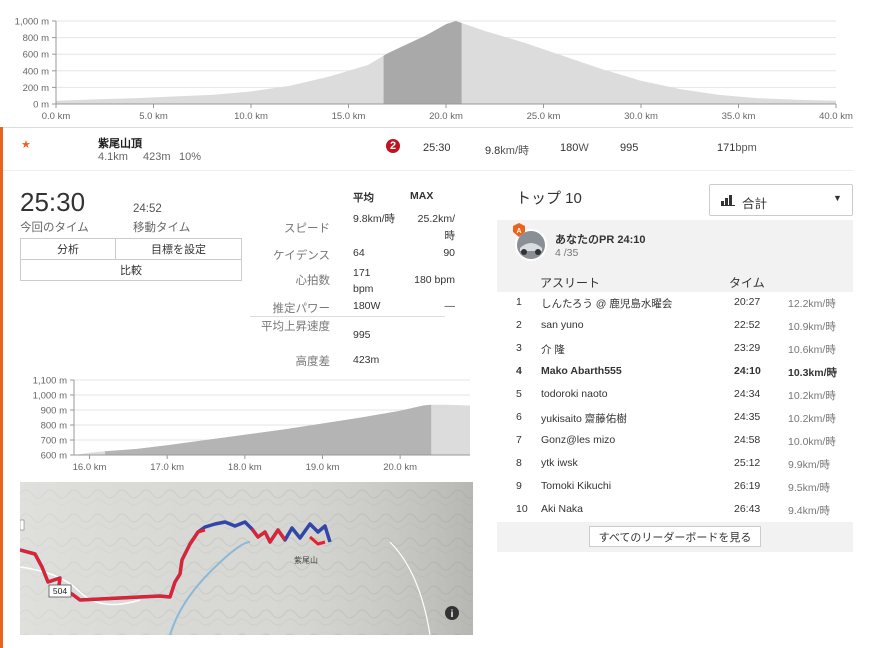 This screenshot has width=871, height=648. What do you see at coordinates (162, 228) in the screenshot?
I see `moving-label: 移動タイム` at bounding box center [162, 228].